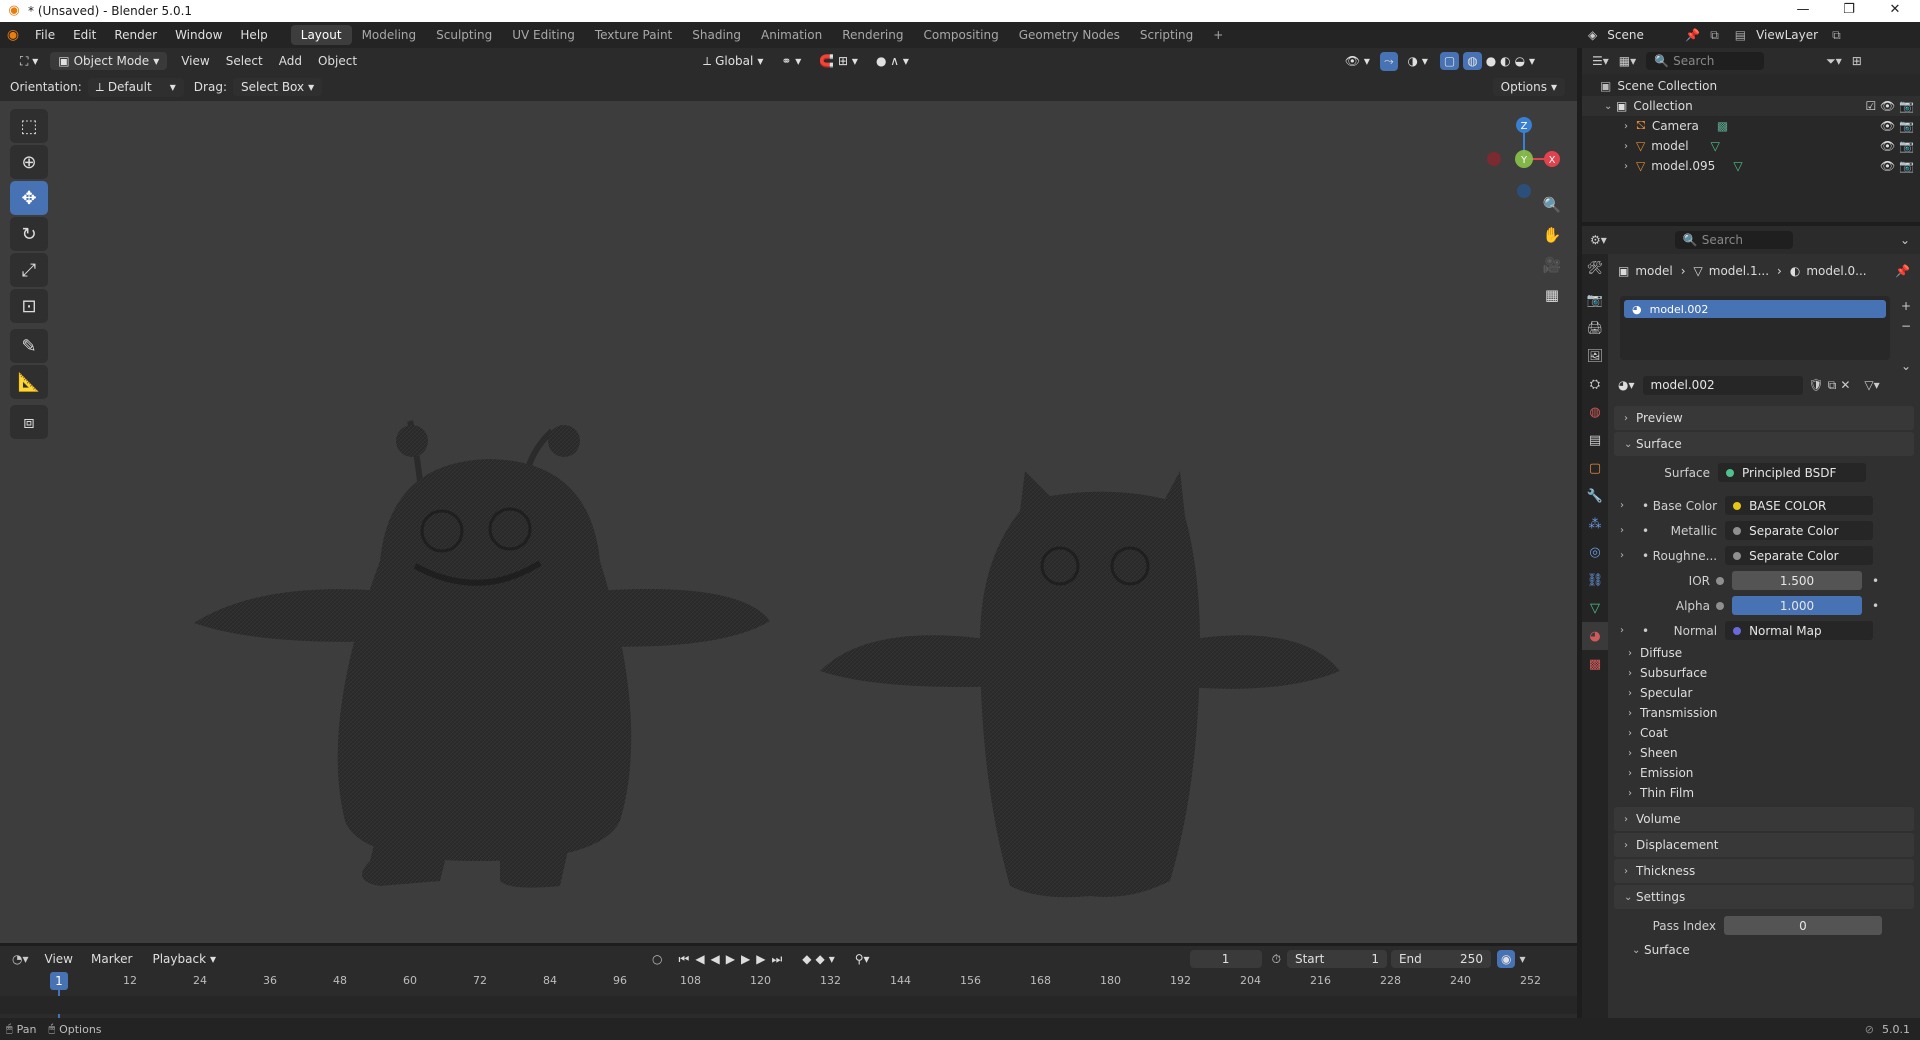 This screenshot has height=1040, width=1920. I want to click on properties-search: 🔍 Search, so click(1733, 240).